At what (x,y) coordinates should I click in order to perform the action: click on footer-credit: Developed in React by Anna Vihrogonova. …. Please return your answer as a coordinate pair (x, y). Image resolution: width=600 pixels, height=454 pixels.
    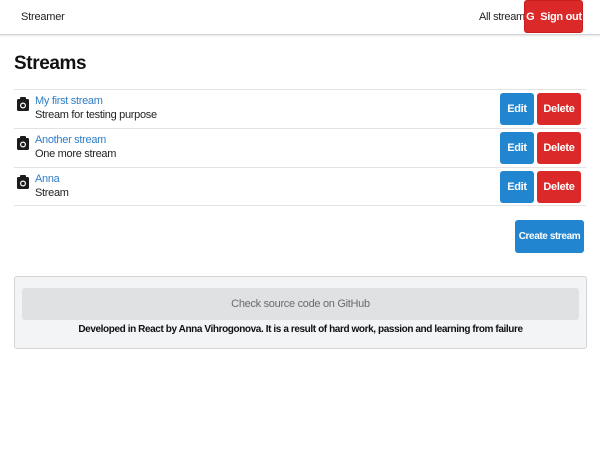
    Looking at the image, I should click on (300, 329).